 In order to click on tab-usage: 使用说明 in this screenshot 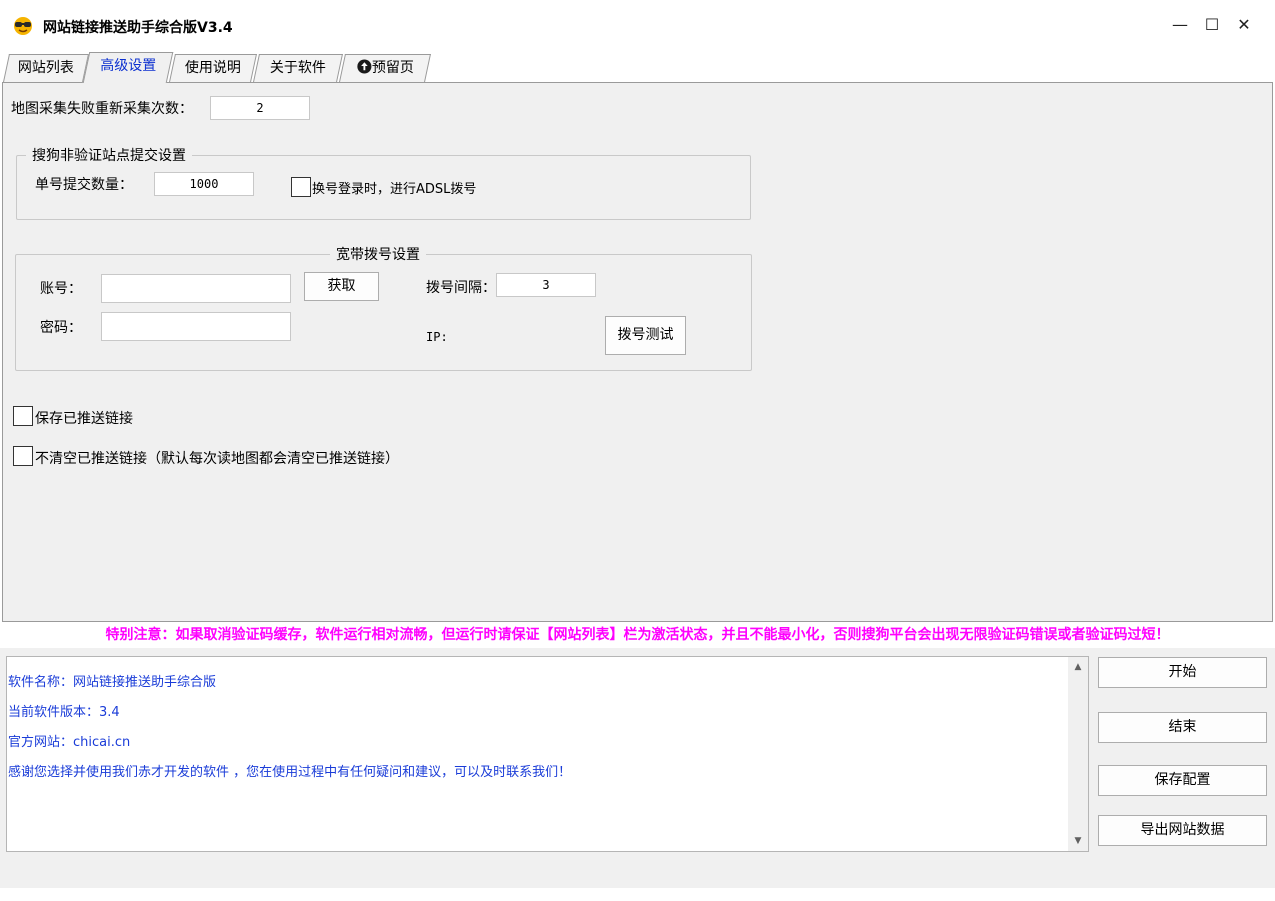, I will do `click(213, 68)`.